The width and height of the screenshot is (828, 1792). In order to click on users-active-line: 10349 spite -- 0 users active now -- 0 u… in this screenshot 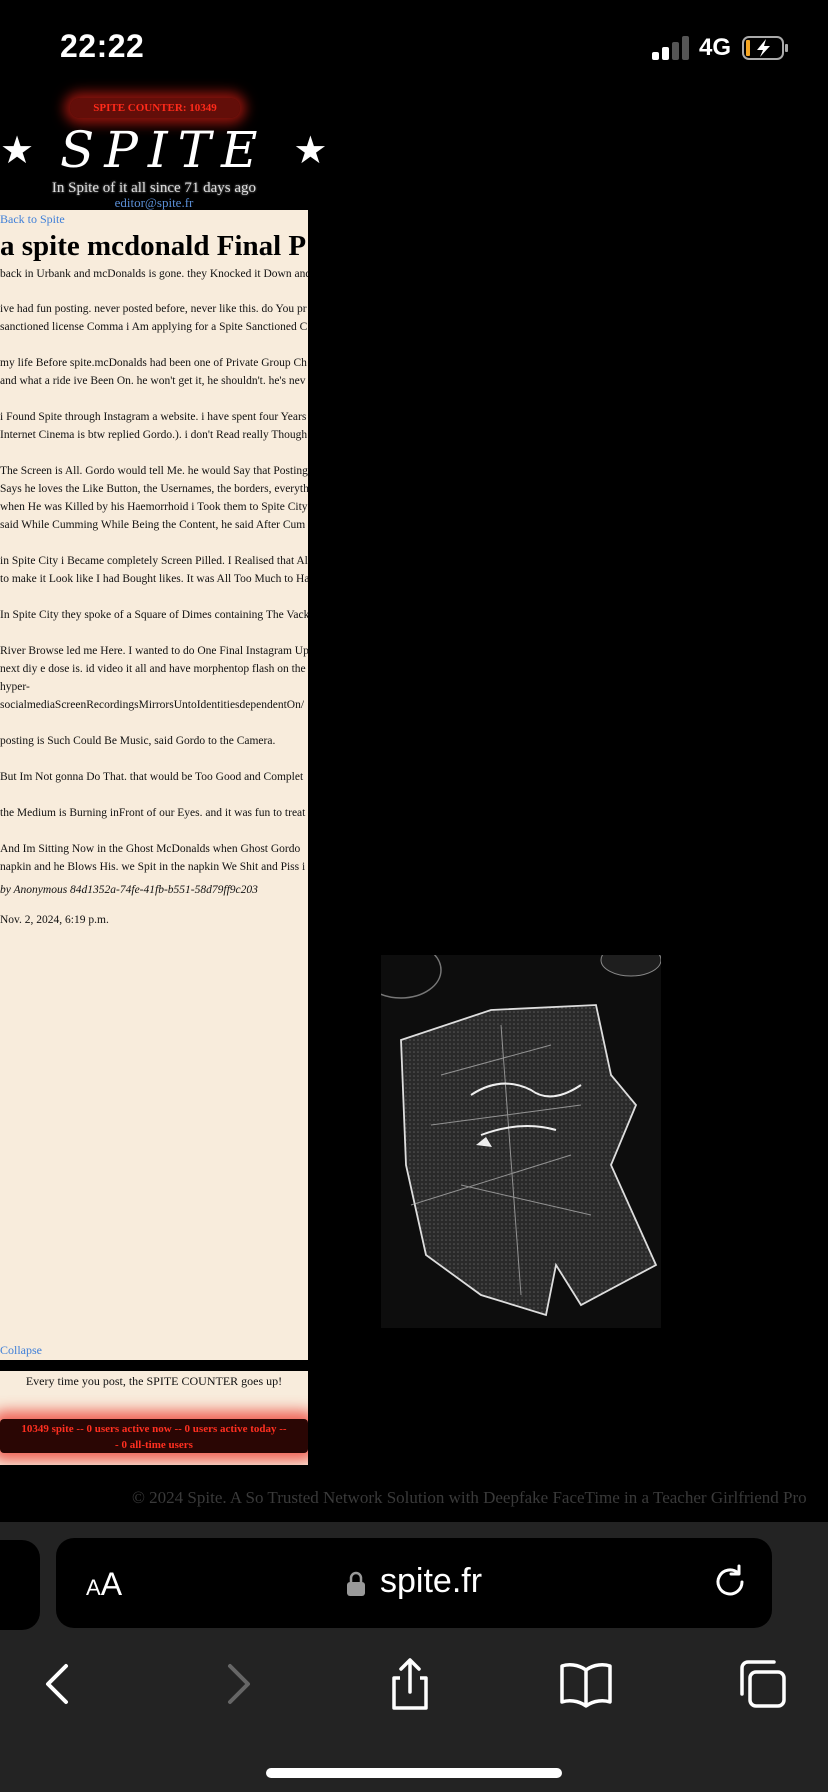, I will do `click(154, 1429)`.